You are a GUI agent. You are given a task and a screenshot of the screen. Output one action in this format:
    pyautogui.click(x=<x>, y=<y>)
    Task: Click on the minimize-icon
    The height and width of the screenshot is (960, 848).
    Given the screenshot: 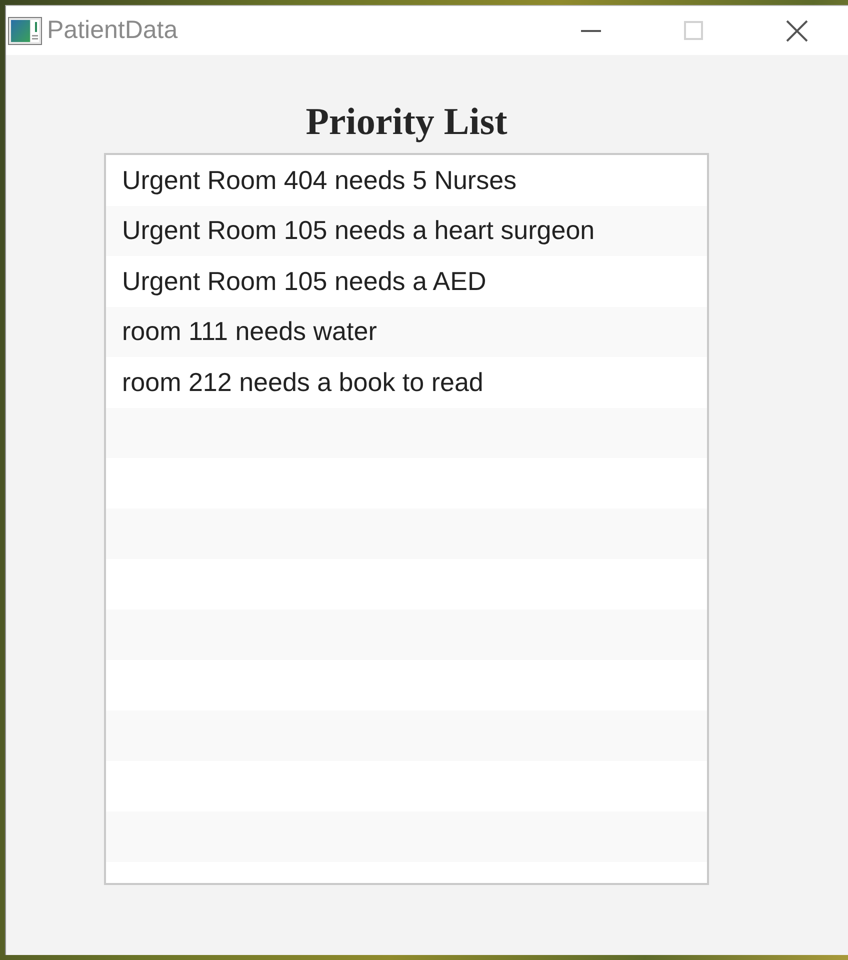 What is the action you would take?
    pyautogui.click(x=590, y=31)
    